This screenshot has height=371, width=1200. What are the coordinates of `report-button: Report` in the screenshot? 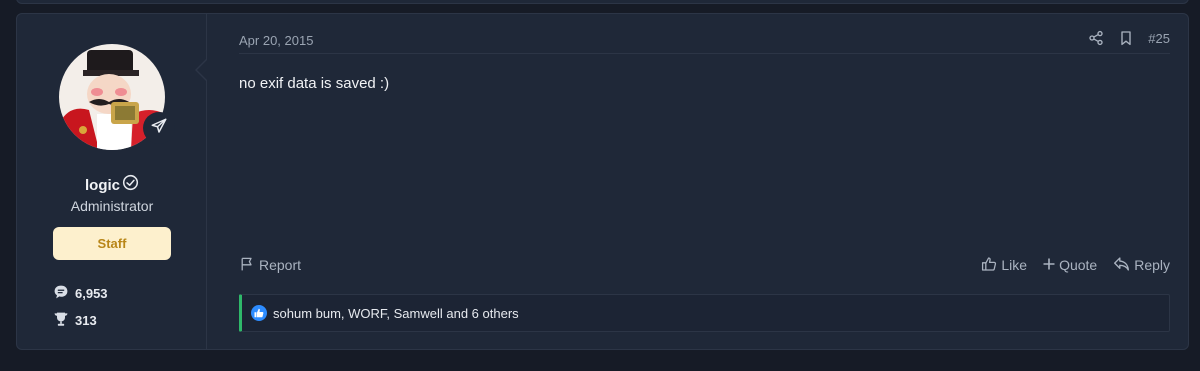 It's located at (270, 265).